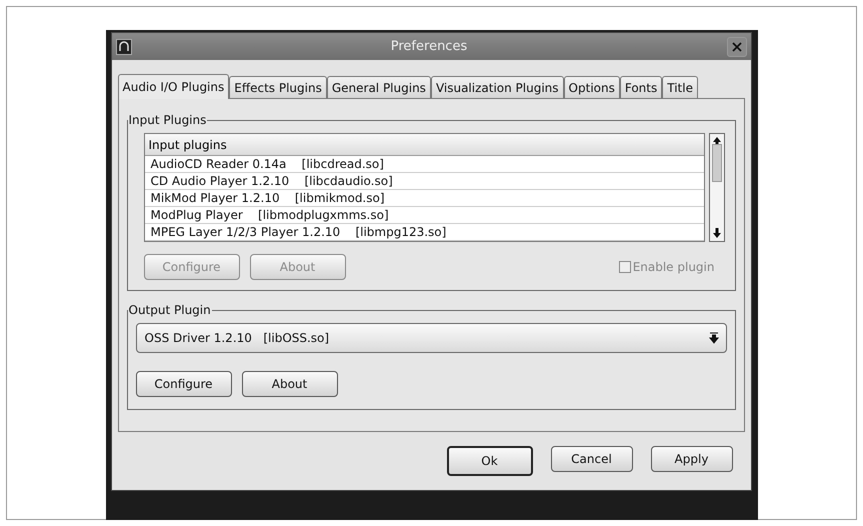 The height and width of the screenshot is (526, 863). Describe the element at coordinates (124, 46) in the screenshot. I see `app-icon` at that location.